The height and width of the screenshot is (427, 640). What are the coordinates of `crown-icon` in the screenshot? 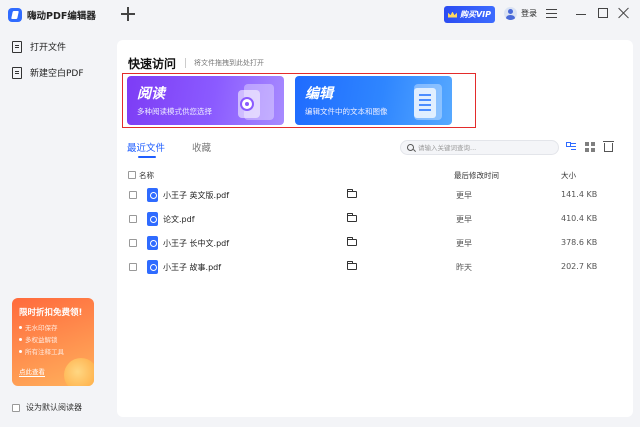 It's located at (452, 14).